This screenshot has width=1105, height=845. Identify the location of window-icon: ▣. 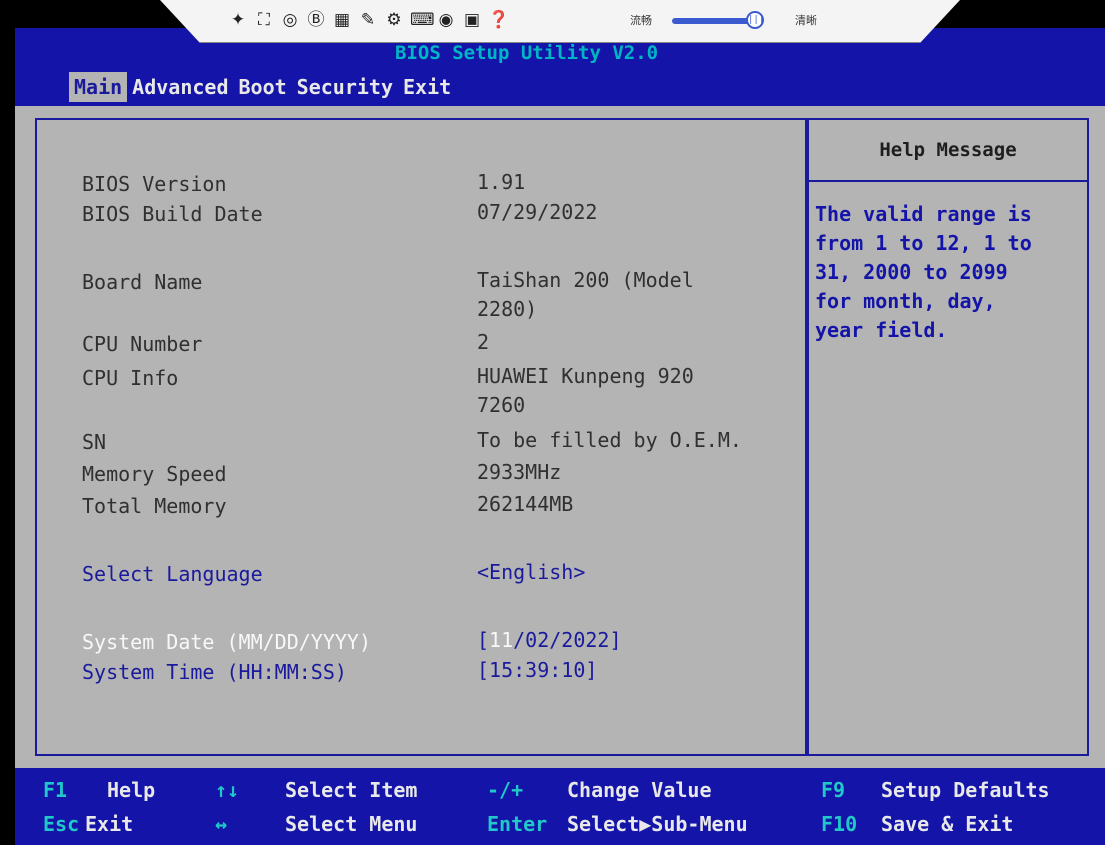
(472, 20).